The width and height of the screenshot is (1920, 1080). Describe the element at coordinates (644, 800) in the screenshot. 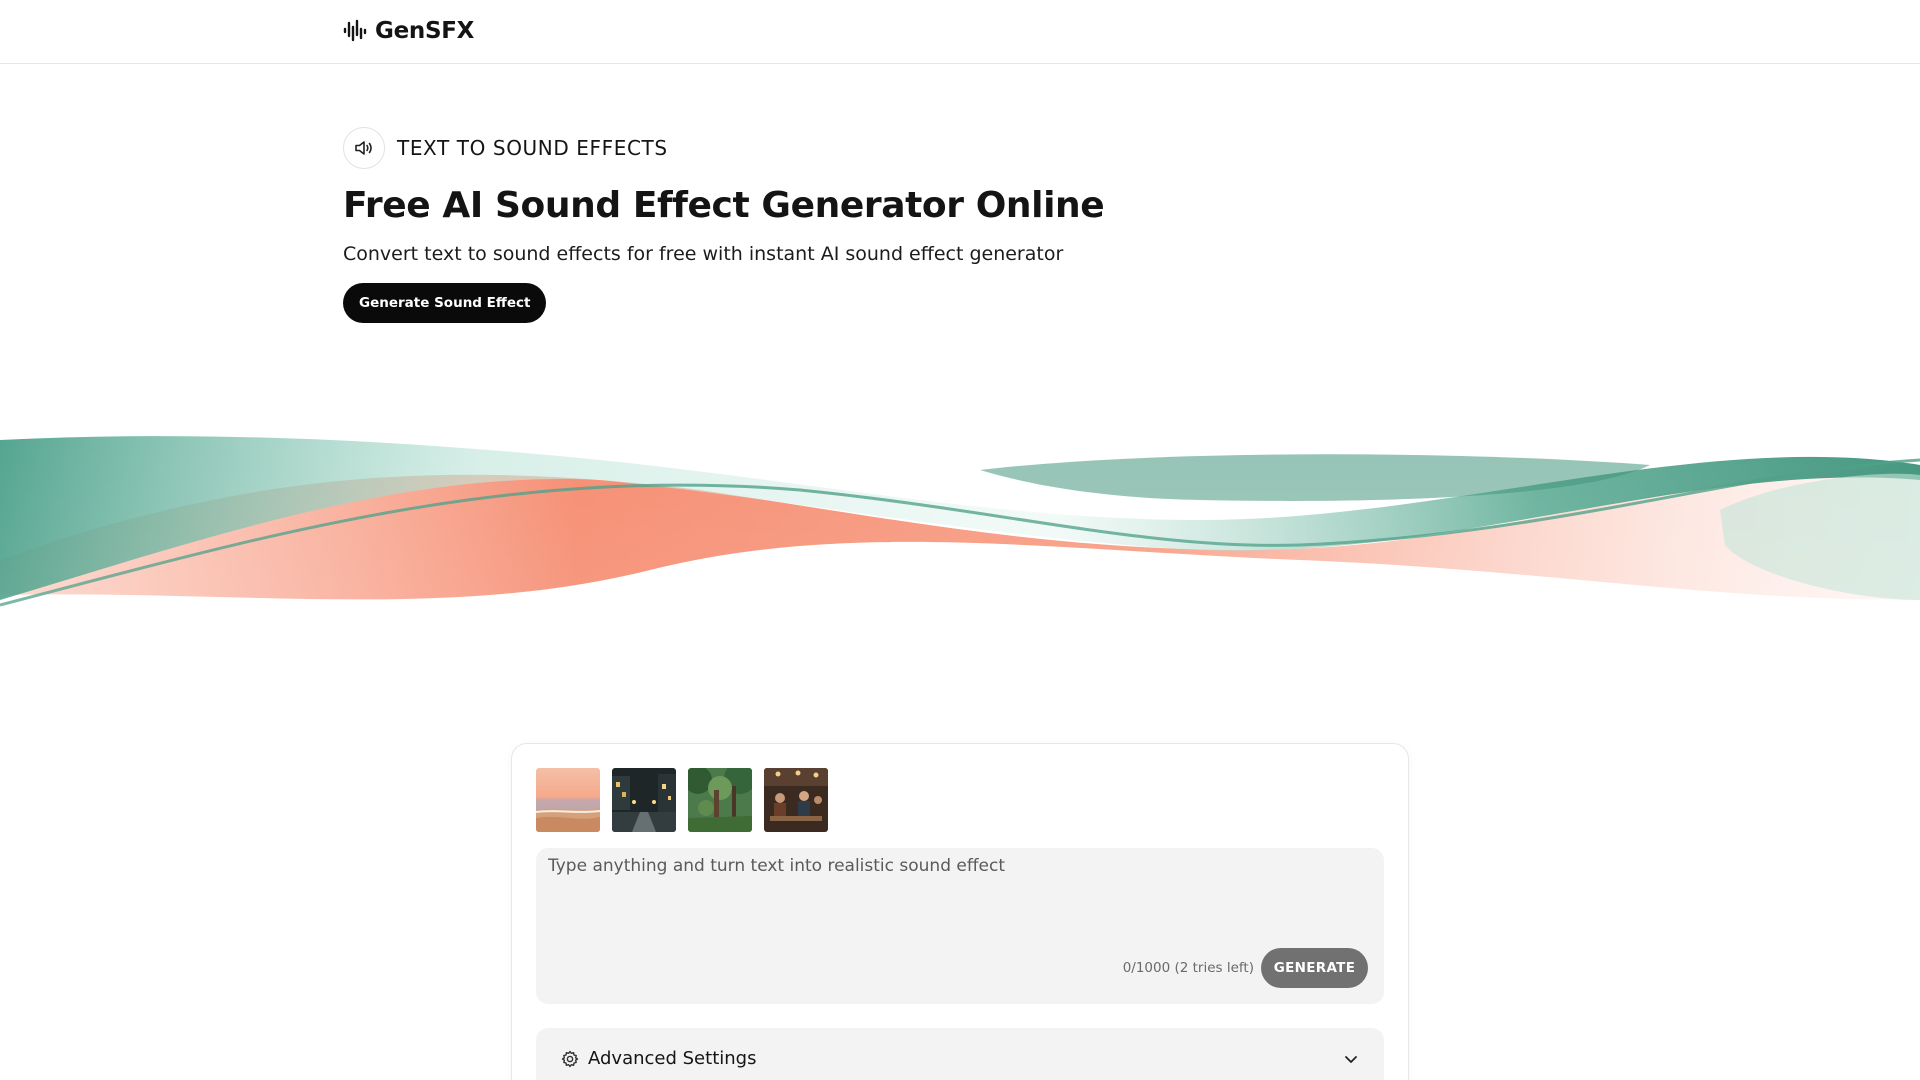

I see `preset-thumbnail-rainy-street` at that location.